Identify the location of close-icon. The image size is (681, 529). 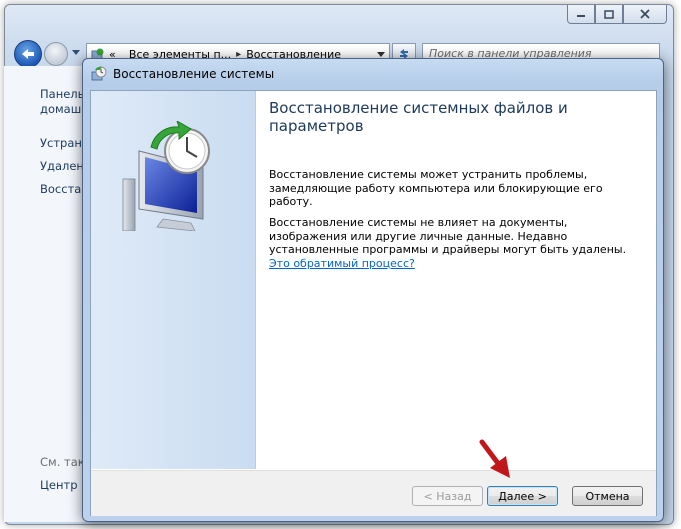
(645, 14).